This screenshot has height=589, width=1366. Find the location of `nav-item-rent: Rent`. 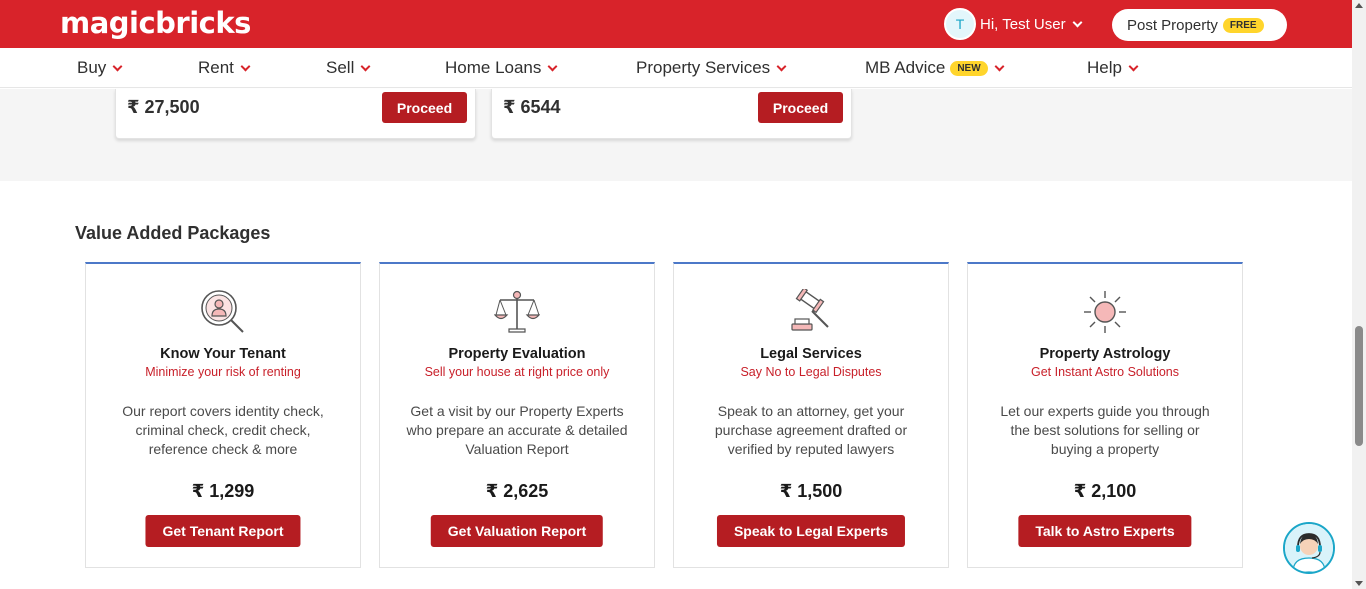

nav-item-rent: Rent is located at coordinates (224, 68).